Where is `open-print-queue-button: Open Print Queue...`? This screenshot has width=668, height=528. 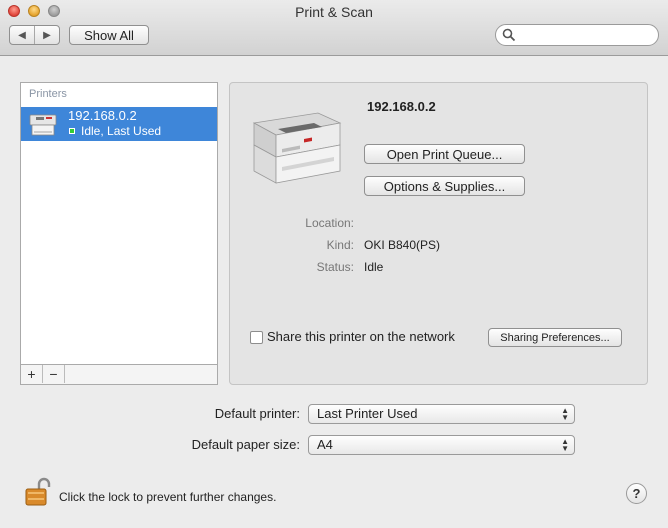 open-print-queue-button: Open Print Queue... is located at coordinates (444, 154).